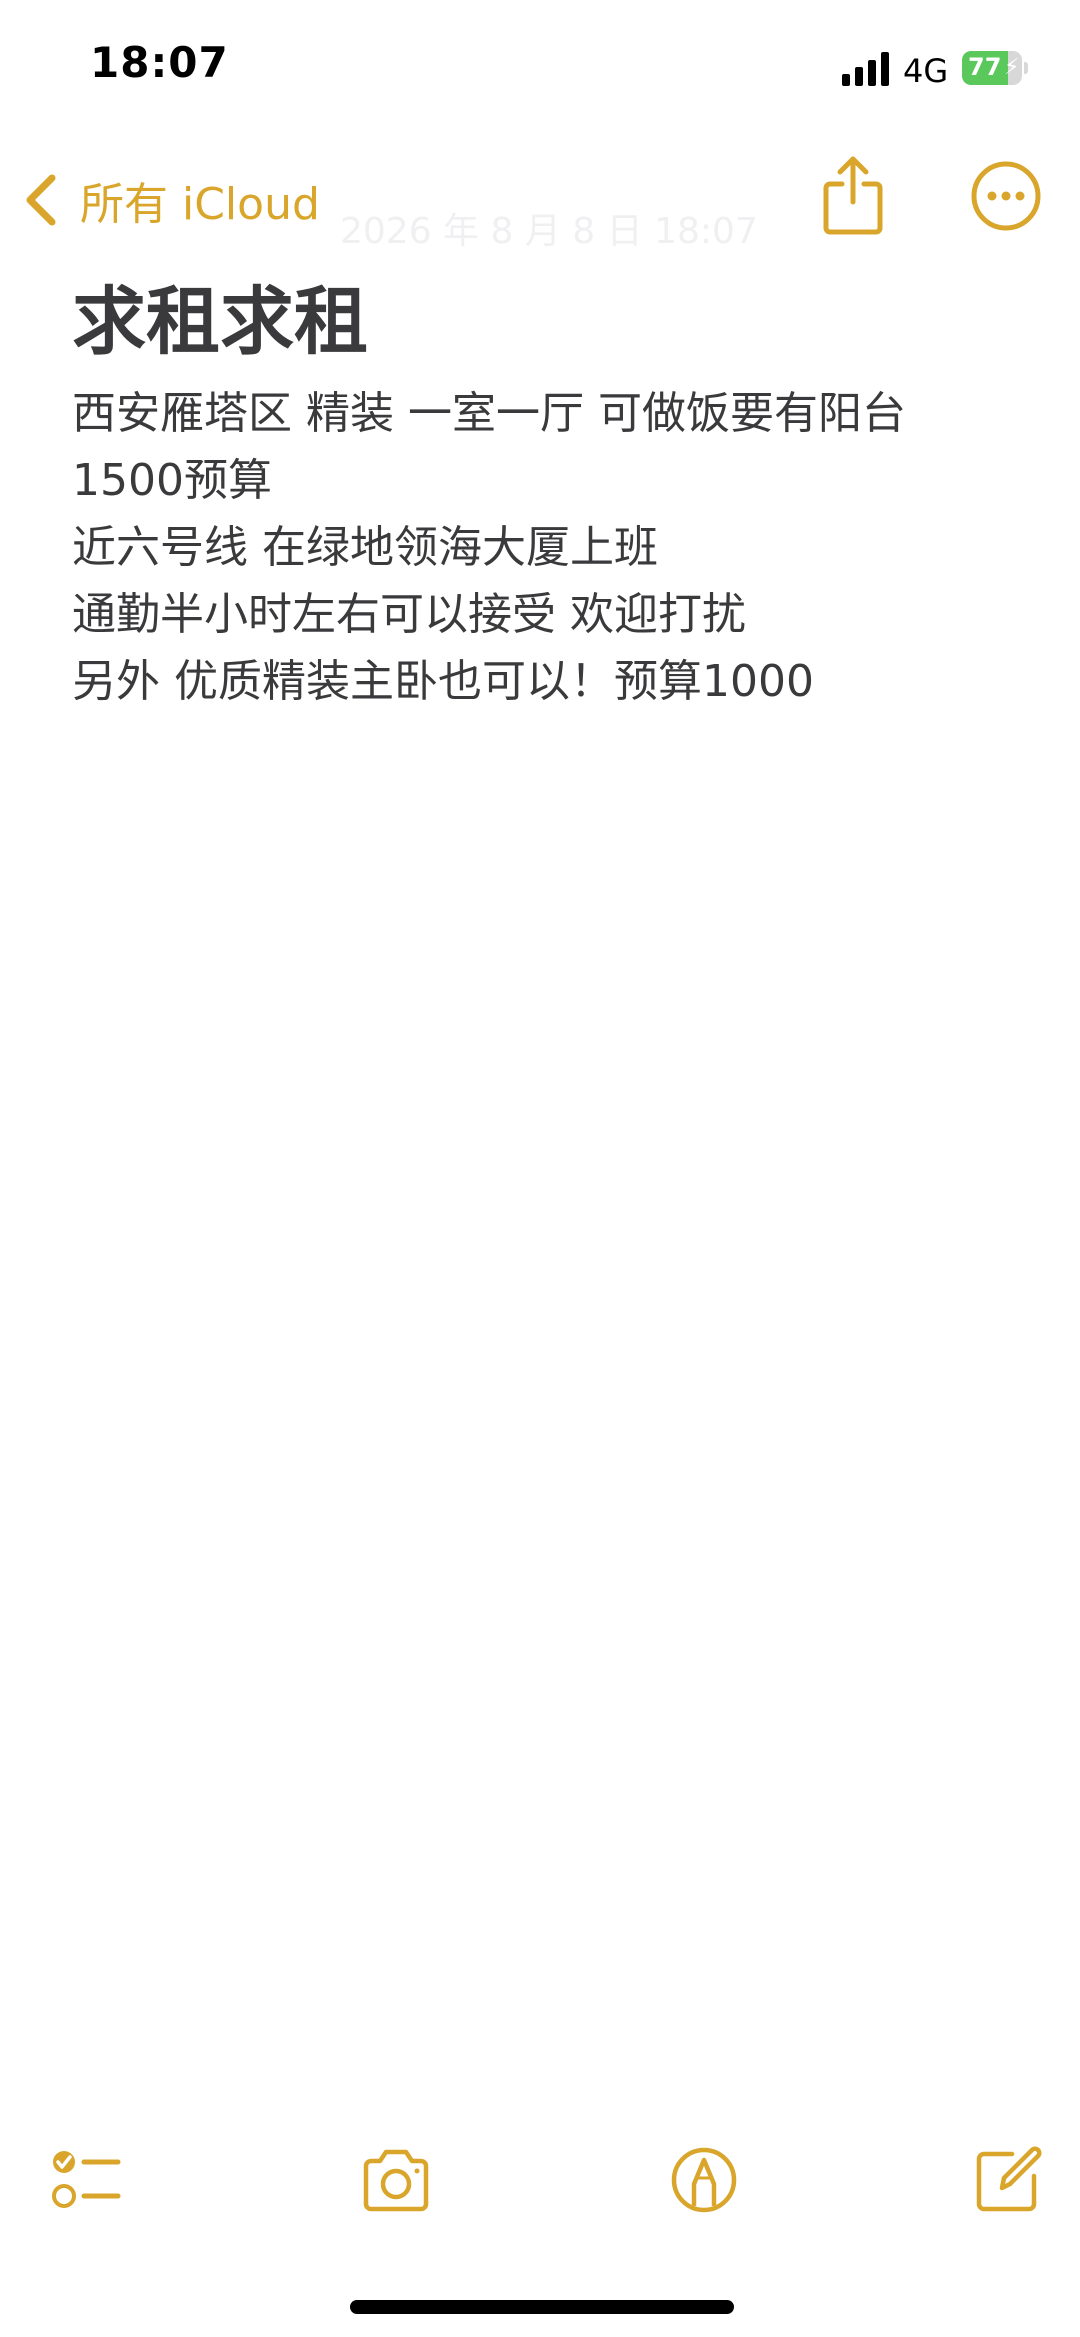 The width and height of the screenshot is (1080, 2337). I want to click on battery-indicator: 77 ⚡, so click(995, 68).